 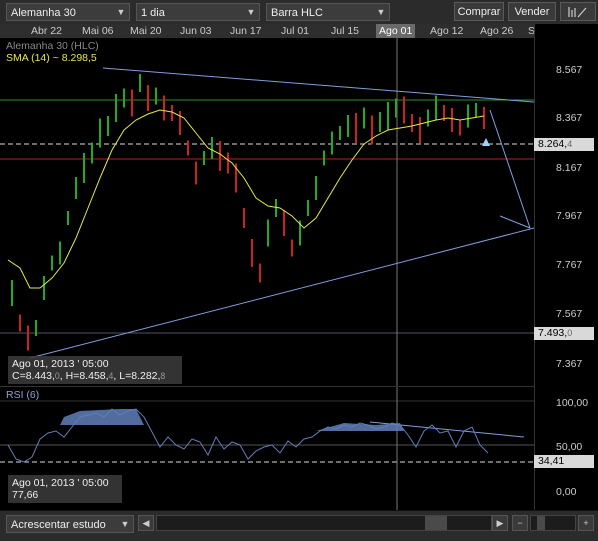 I want to click on current-price-value: 8.264,, so click(x=553, y=144).